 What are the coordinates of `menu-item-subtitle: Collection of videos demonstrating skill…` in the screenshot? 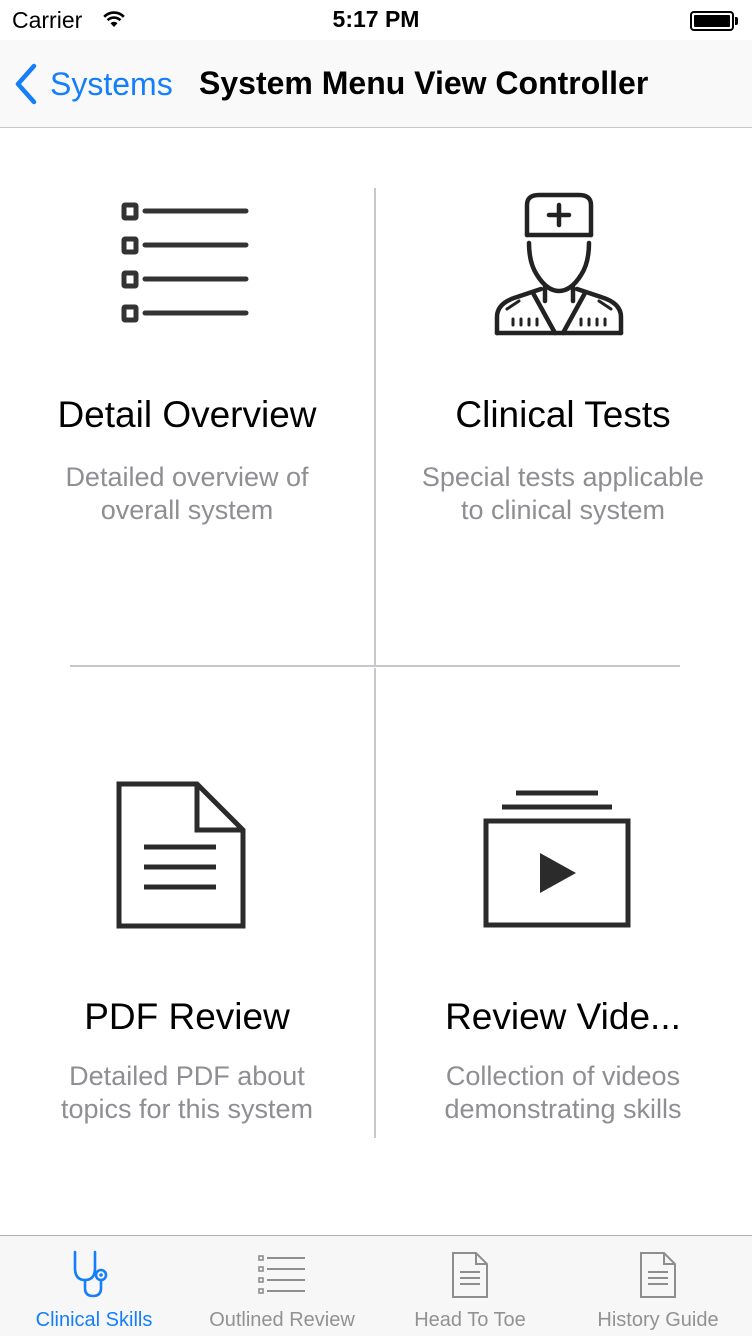 It's located at (563, 1092).